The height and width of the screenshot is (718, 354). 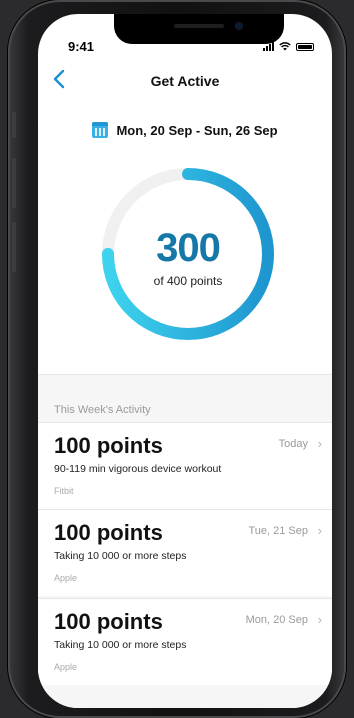 What do you see at coordinates (14, 183) in the screenshot?
I see `volume-up-button` at bounding box center [14, 183].